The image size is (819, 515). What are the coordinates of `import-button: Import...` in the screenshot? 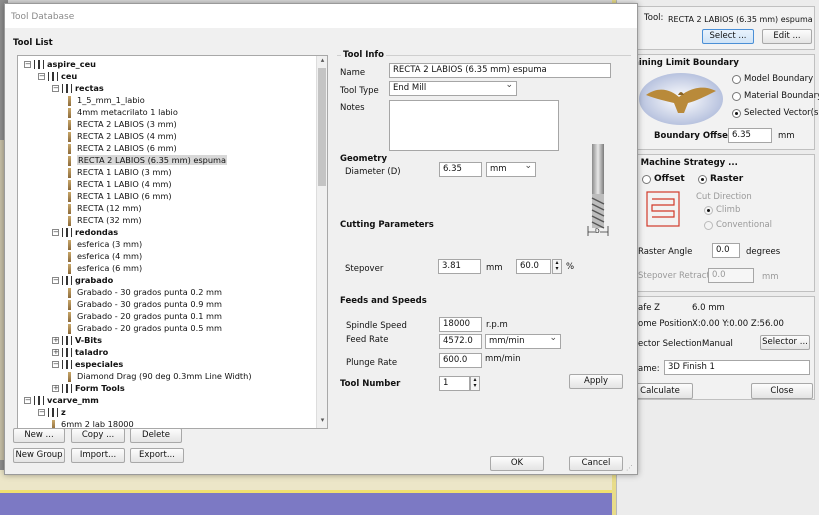 It's located at (98, 455).